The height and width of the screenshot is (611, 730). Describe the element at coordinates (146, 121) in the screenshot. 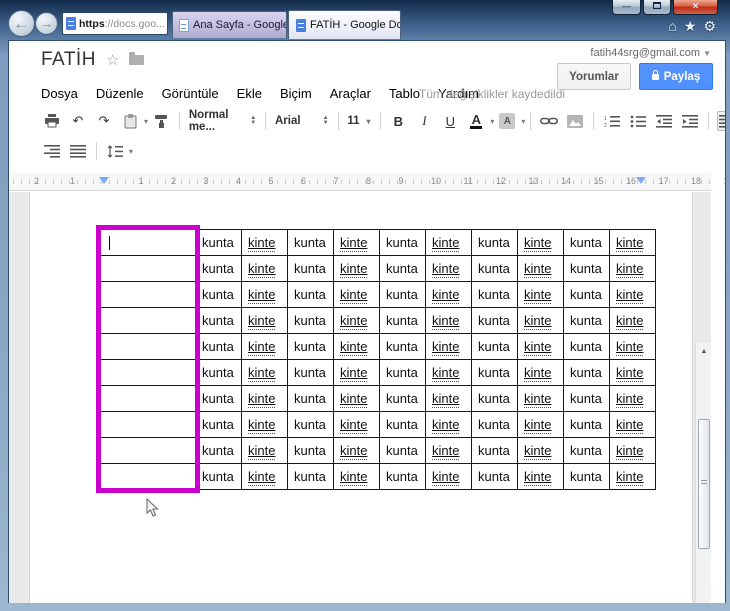

I see `clipboard-dropdown-icon: ▾` at that location.